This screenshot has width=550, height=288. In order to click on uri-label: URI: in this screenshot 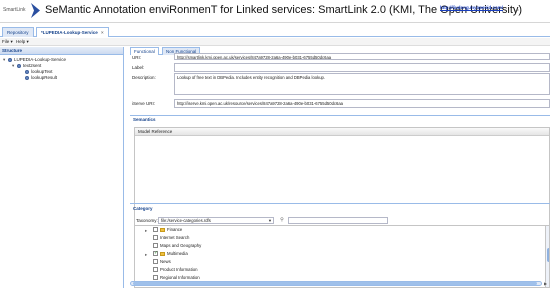, I will do `click(136, 57)`.